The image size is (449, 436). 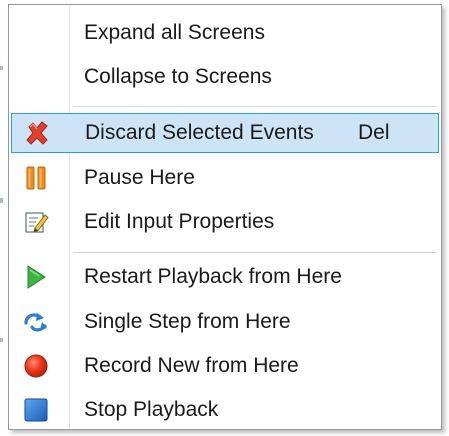 I want to click on menu-item-stop-playback: Stop Playback, so click(x=225, y=410).